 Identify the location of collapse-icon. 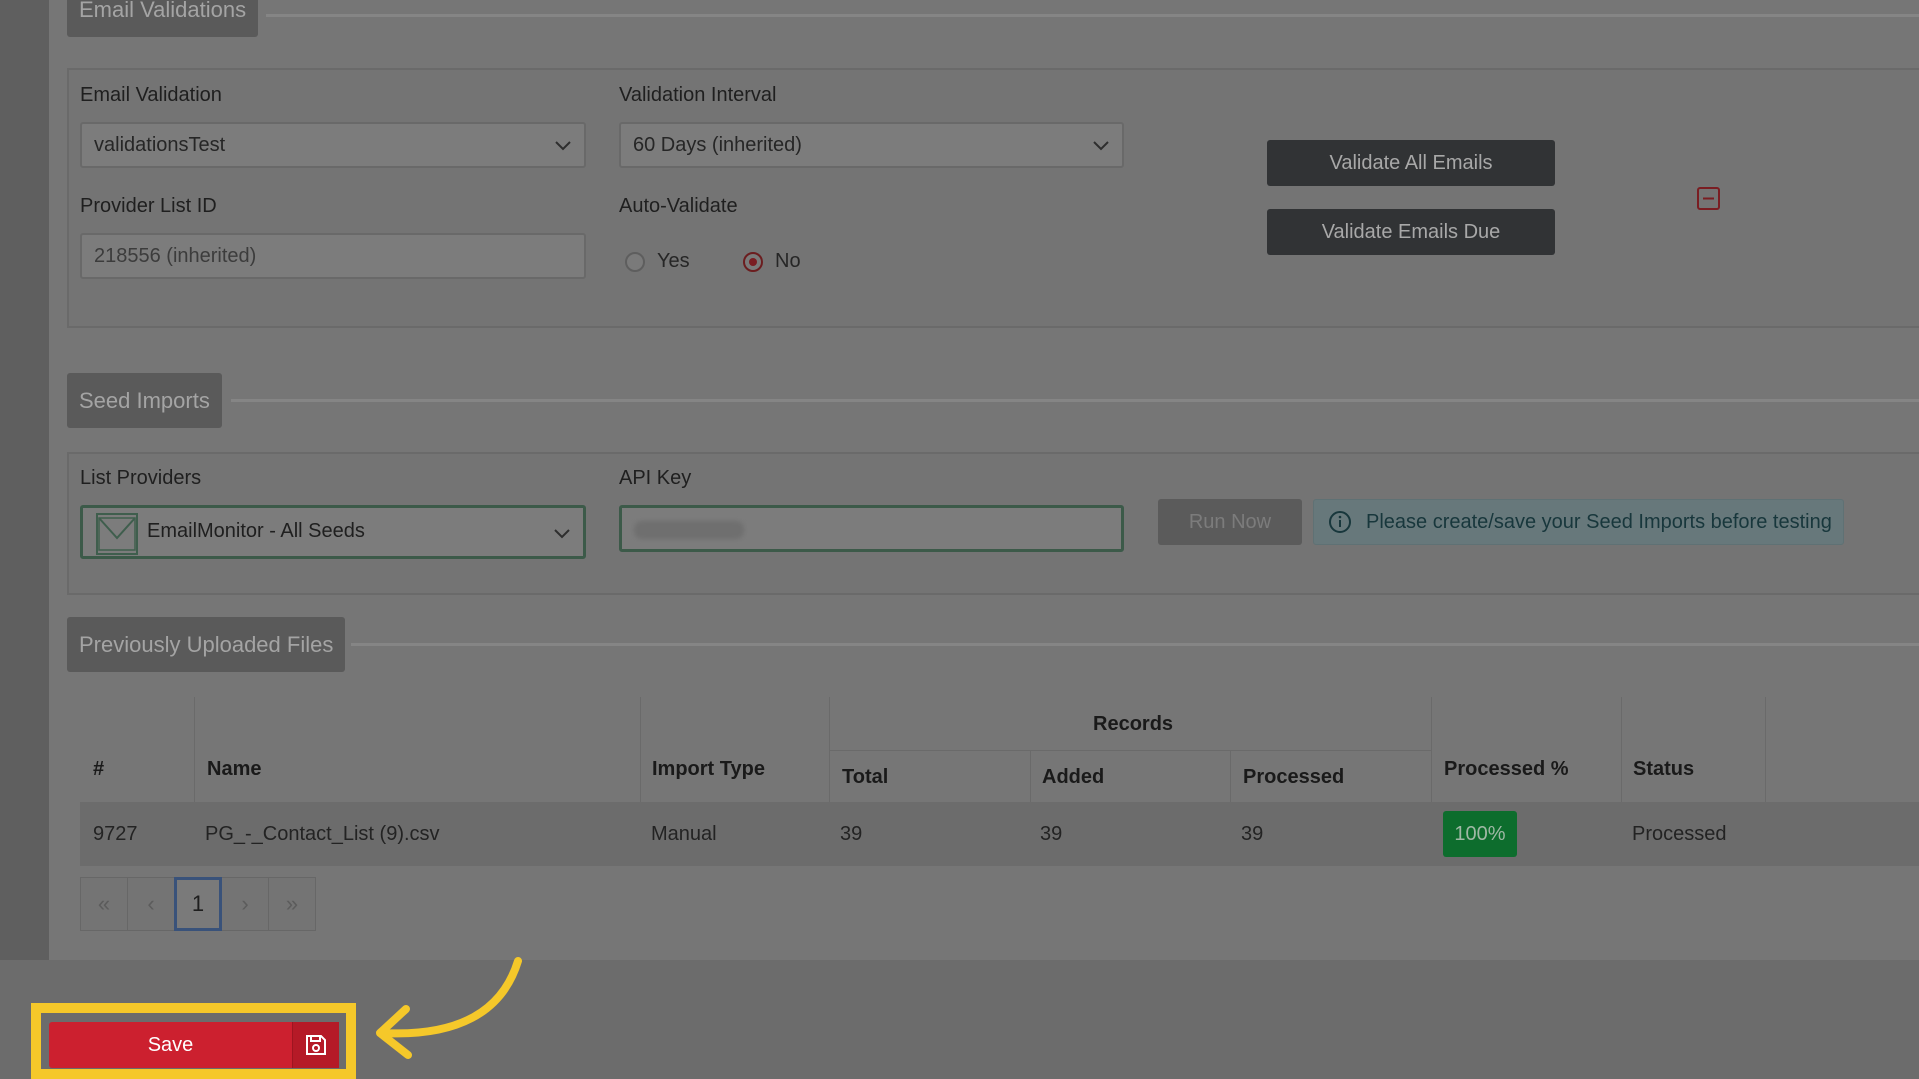
(1708, 198).